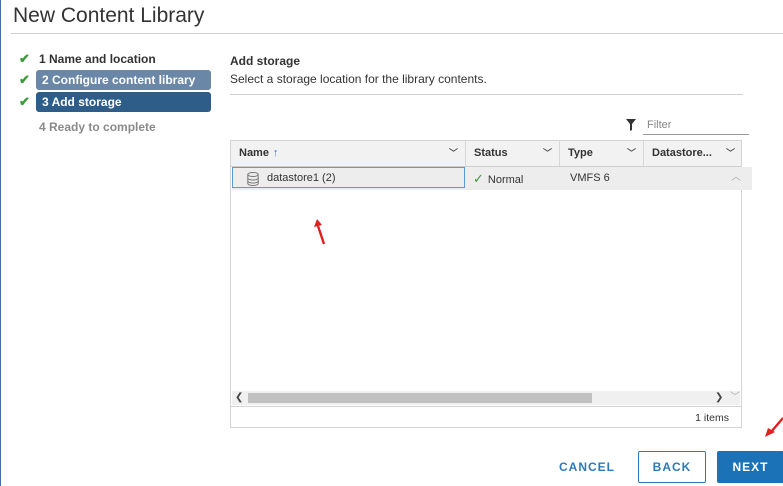 This screenshot has width=783, height=486. What do you see at coordinates (672, 467) in the screenshot?
I see `back-button: BACK` at bounding box center [672, 467].